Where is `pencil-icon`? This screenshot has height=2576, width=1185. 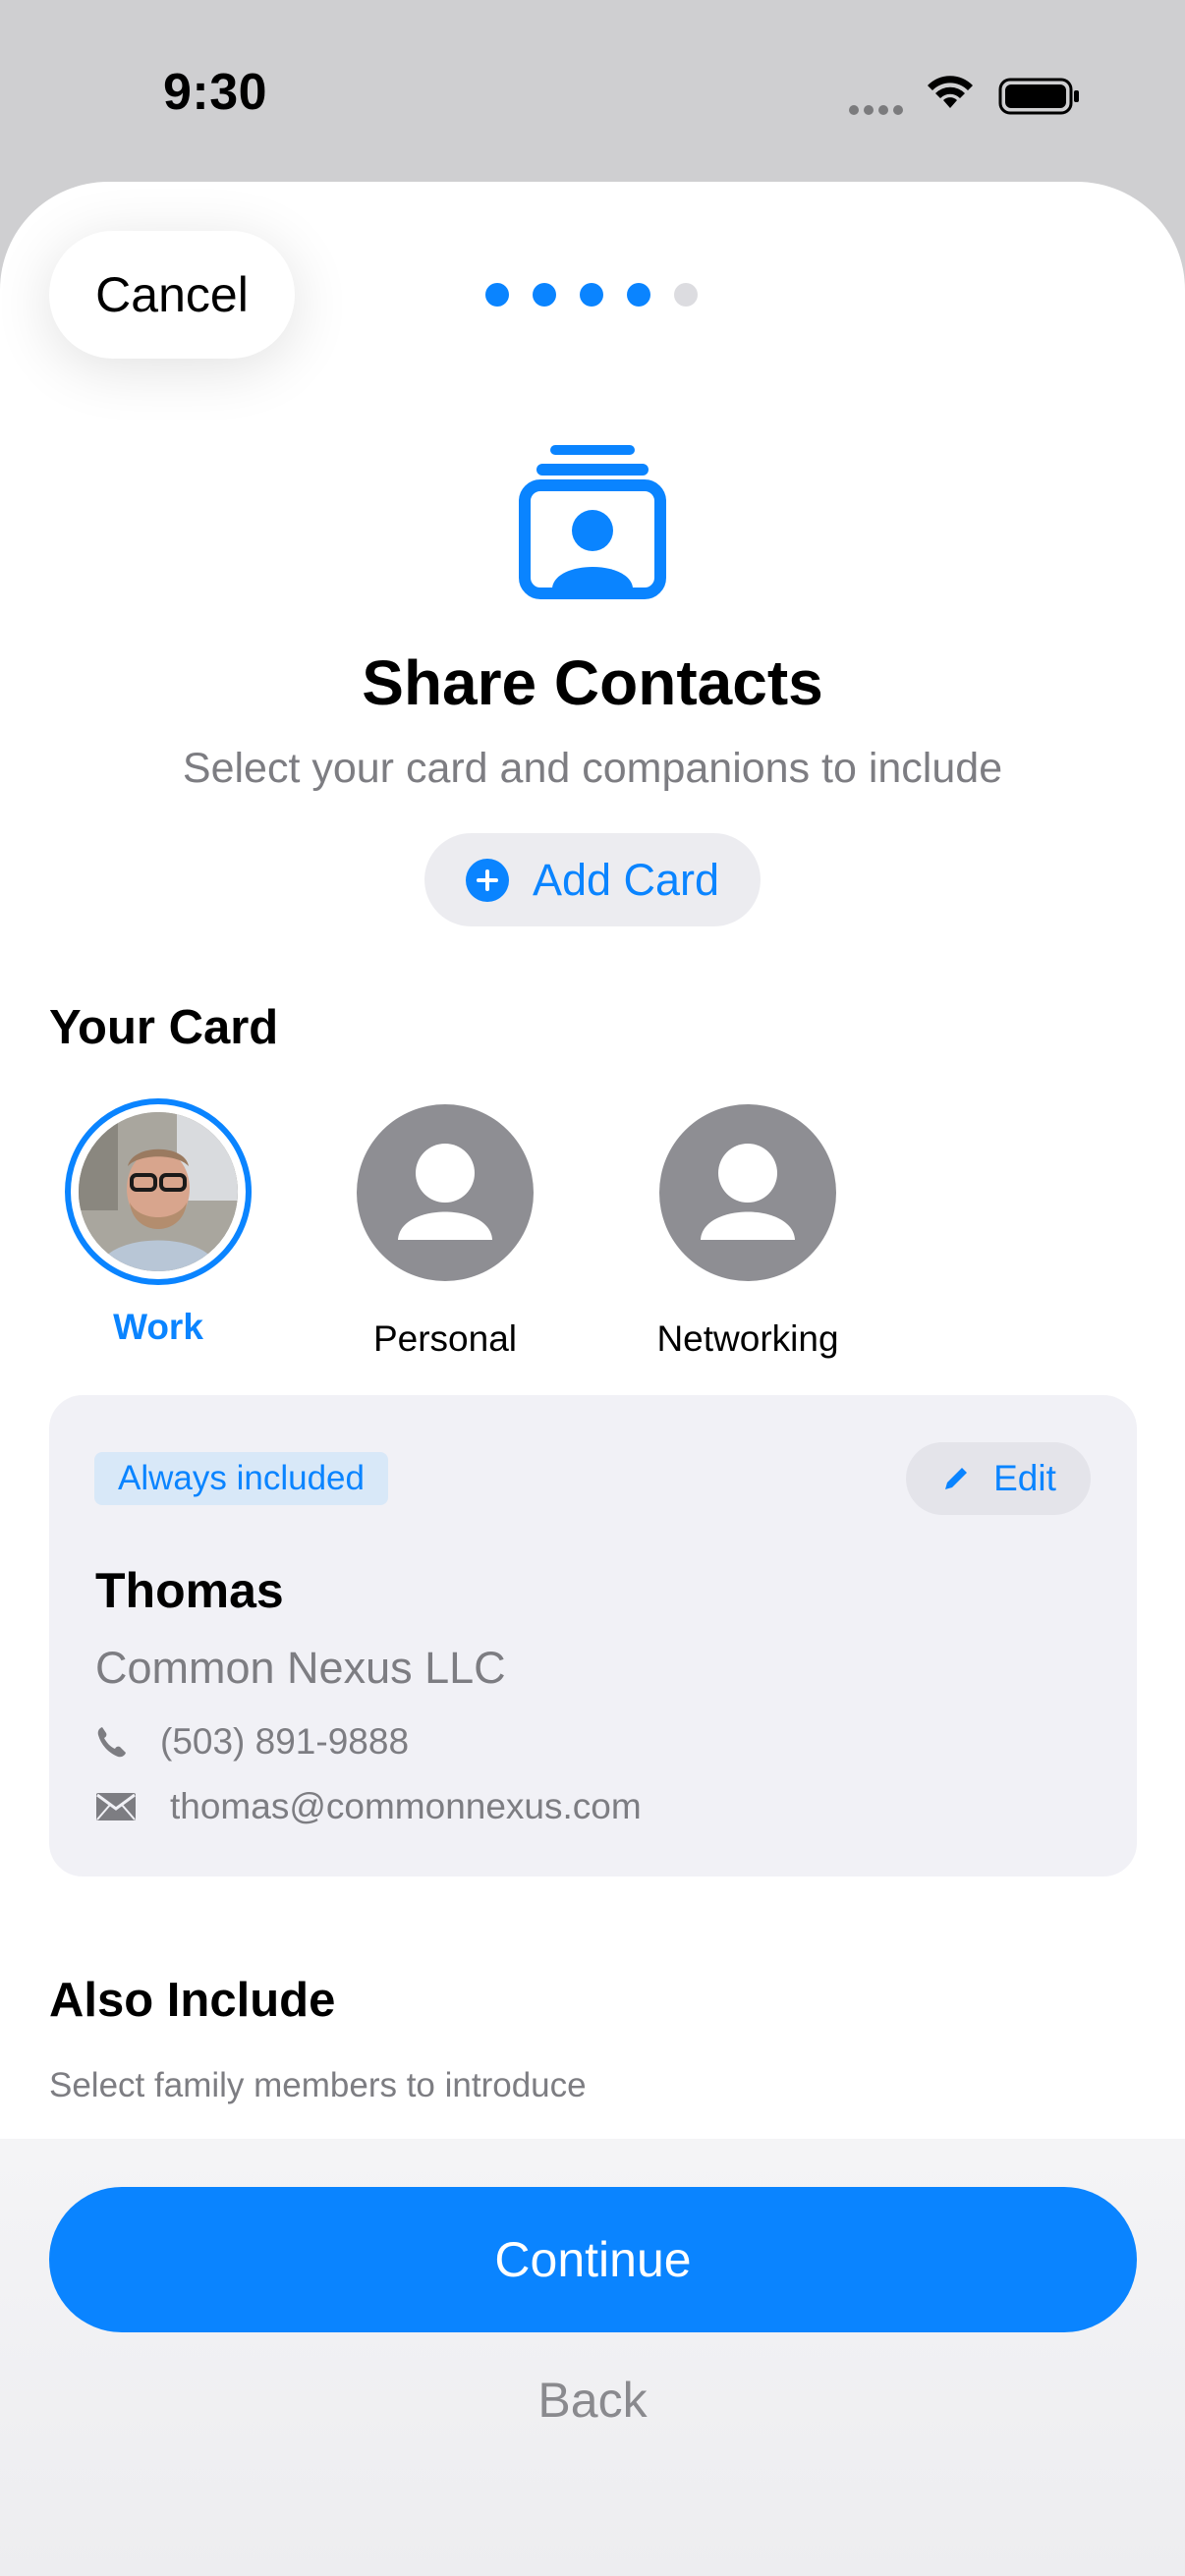 pencil-icon is located at coordinates (957, 1478).